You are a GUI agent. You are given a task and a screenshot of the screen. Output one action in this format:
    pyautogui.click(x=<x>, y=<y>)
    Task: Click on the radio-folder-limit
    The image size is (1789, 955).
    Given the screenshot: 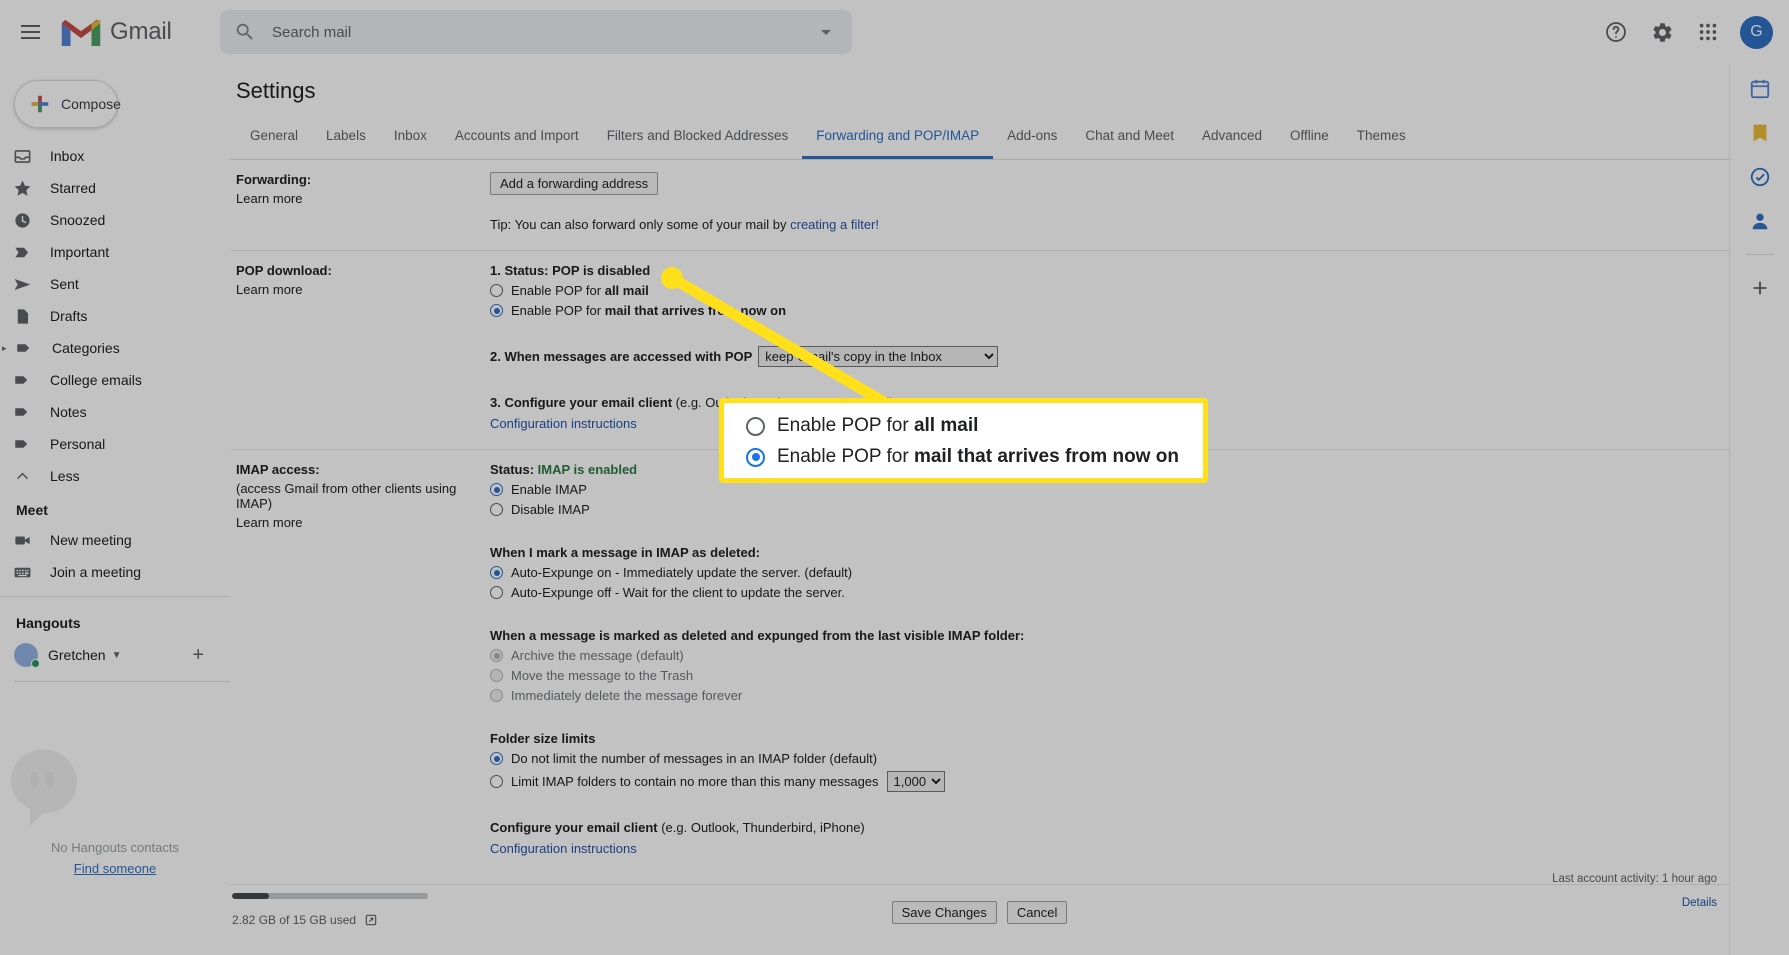 What is the action you would take?
    pyautogui.click(x=496, y=781)
    